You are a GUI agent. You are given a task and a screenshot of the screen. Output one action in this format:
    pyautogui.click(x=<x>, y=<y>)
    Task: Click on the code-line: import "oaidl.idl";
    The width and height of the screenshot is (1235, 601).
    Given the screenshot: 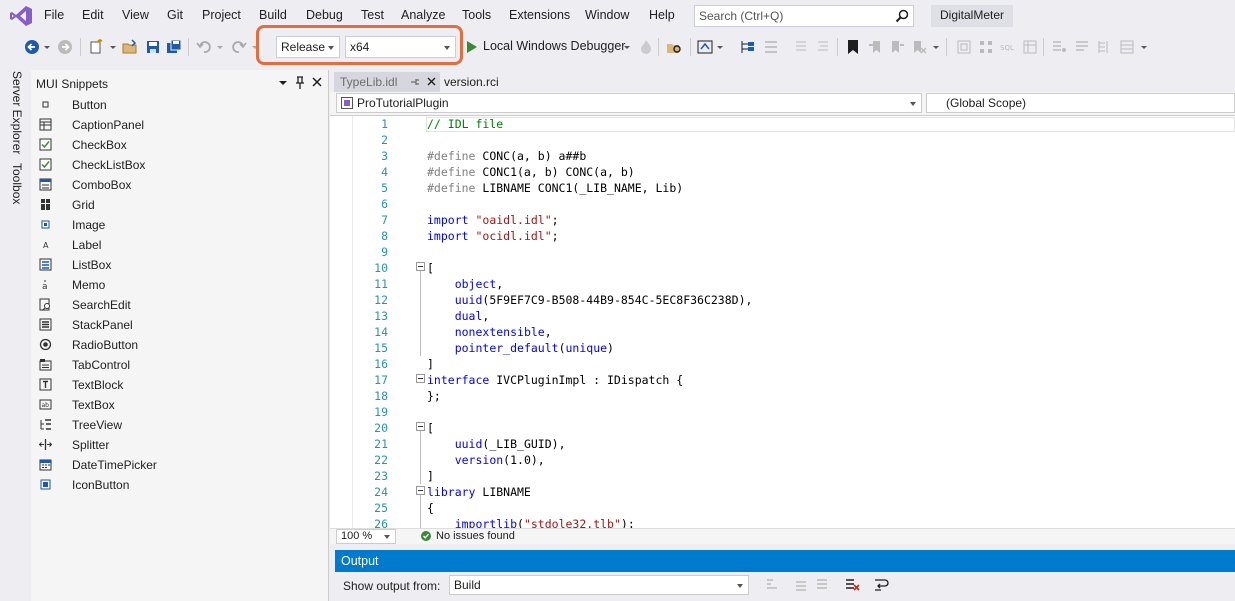 What is the action you would take?
    pyautogui.click(x=493, y=220)
    